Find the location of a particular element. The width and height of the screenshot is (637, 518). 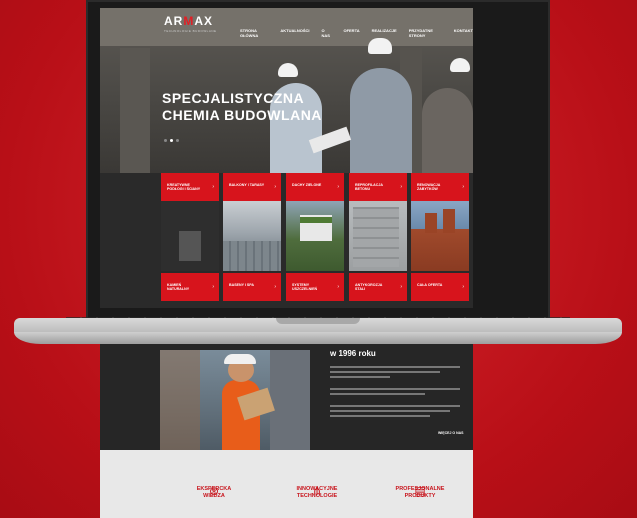

tile-steel-anticorrosion: ANTYKOROZJA STALI › is located at coordinates (378, 287).